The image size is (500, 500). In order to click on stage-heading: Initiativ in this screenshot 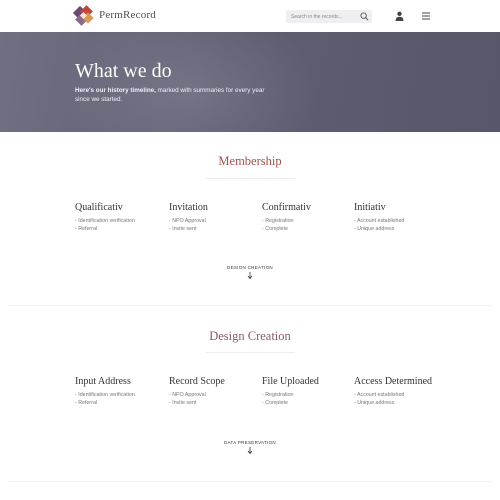, I will do `click(370, 207)`.